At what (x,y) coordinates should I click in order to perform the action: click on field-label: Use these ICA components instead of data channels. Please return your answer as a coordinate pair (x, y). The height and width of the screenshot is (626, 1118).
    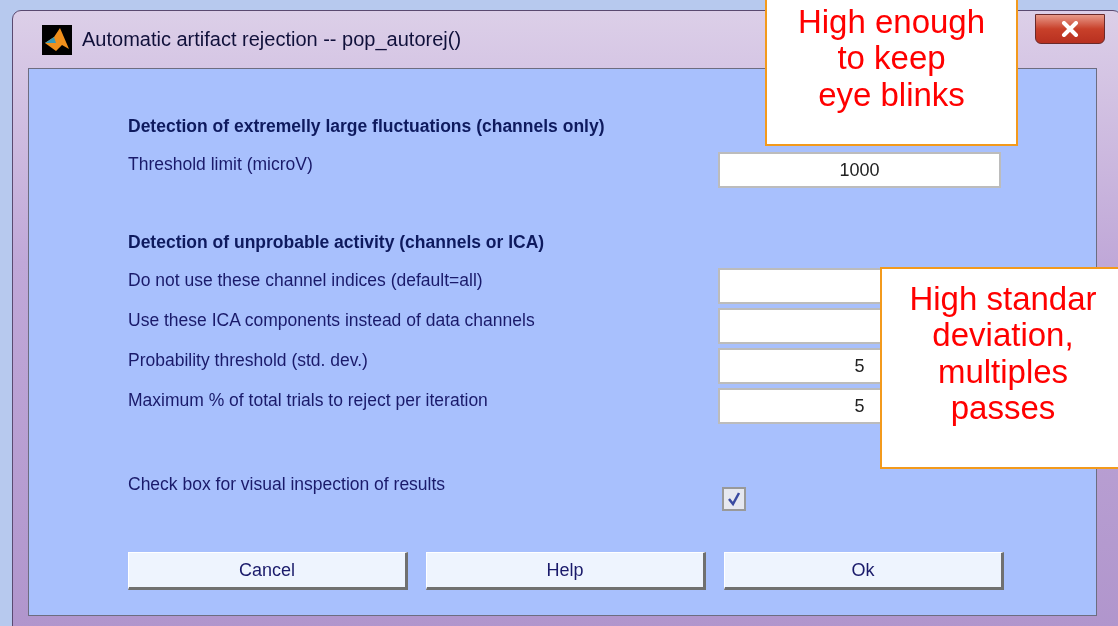
    Looking at the image, I should click on (332, 320).